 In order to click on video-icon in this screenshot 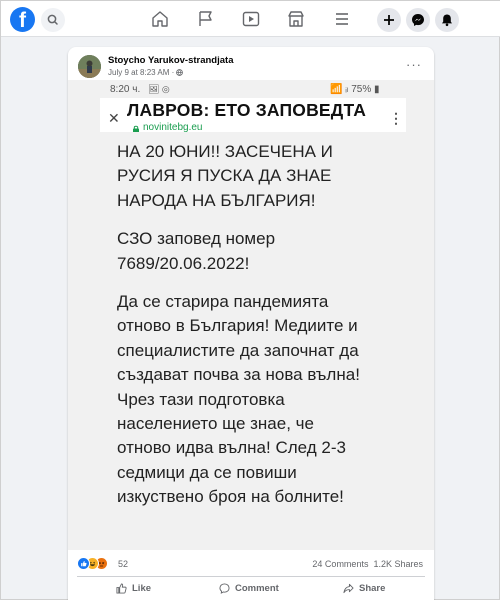, I will do `click(251, 19)`.